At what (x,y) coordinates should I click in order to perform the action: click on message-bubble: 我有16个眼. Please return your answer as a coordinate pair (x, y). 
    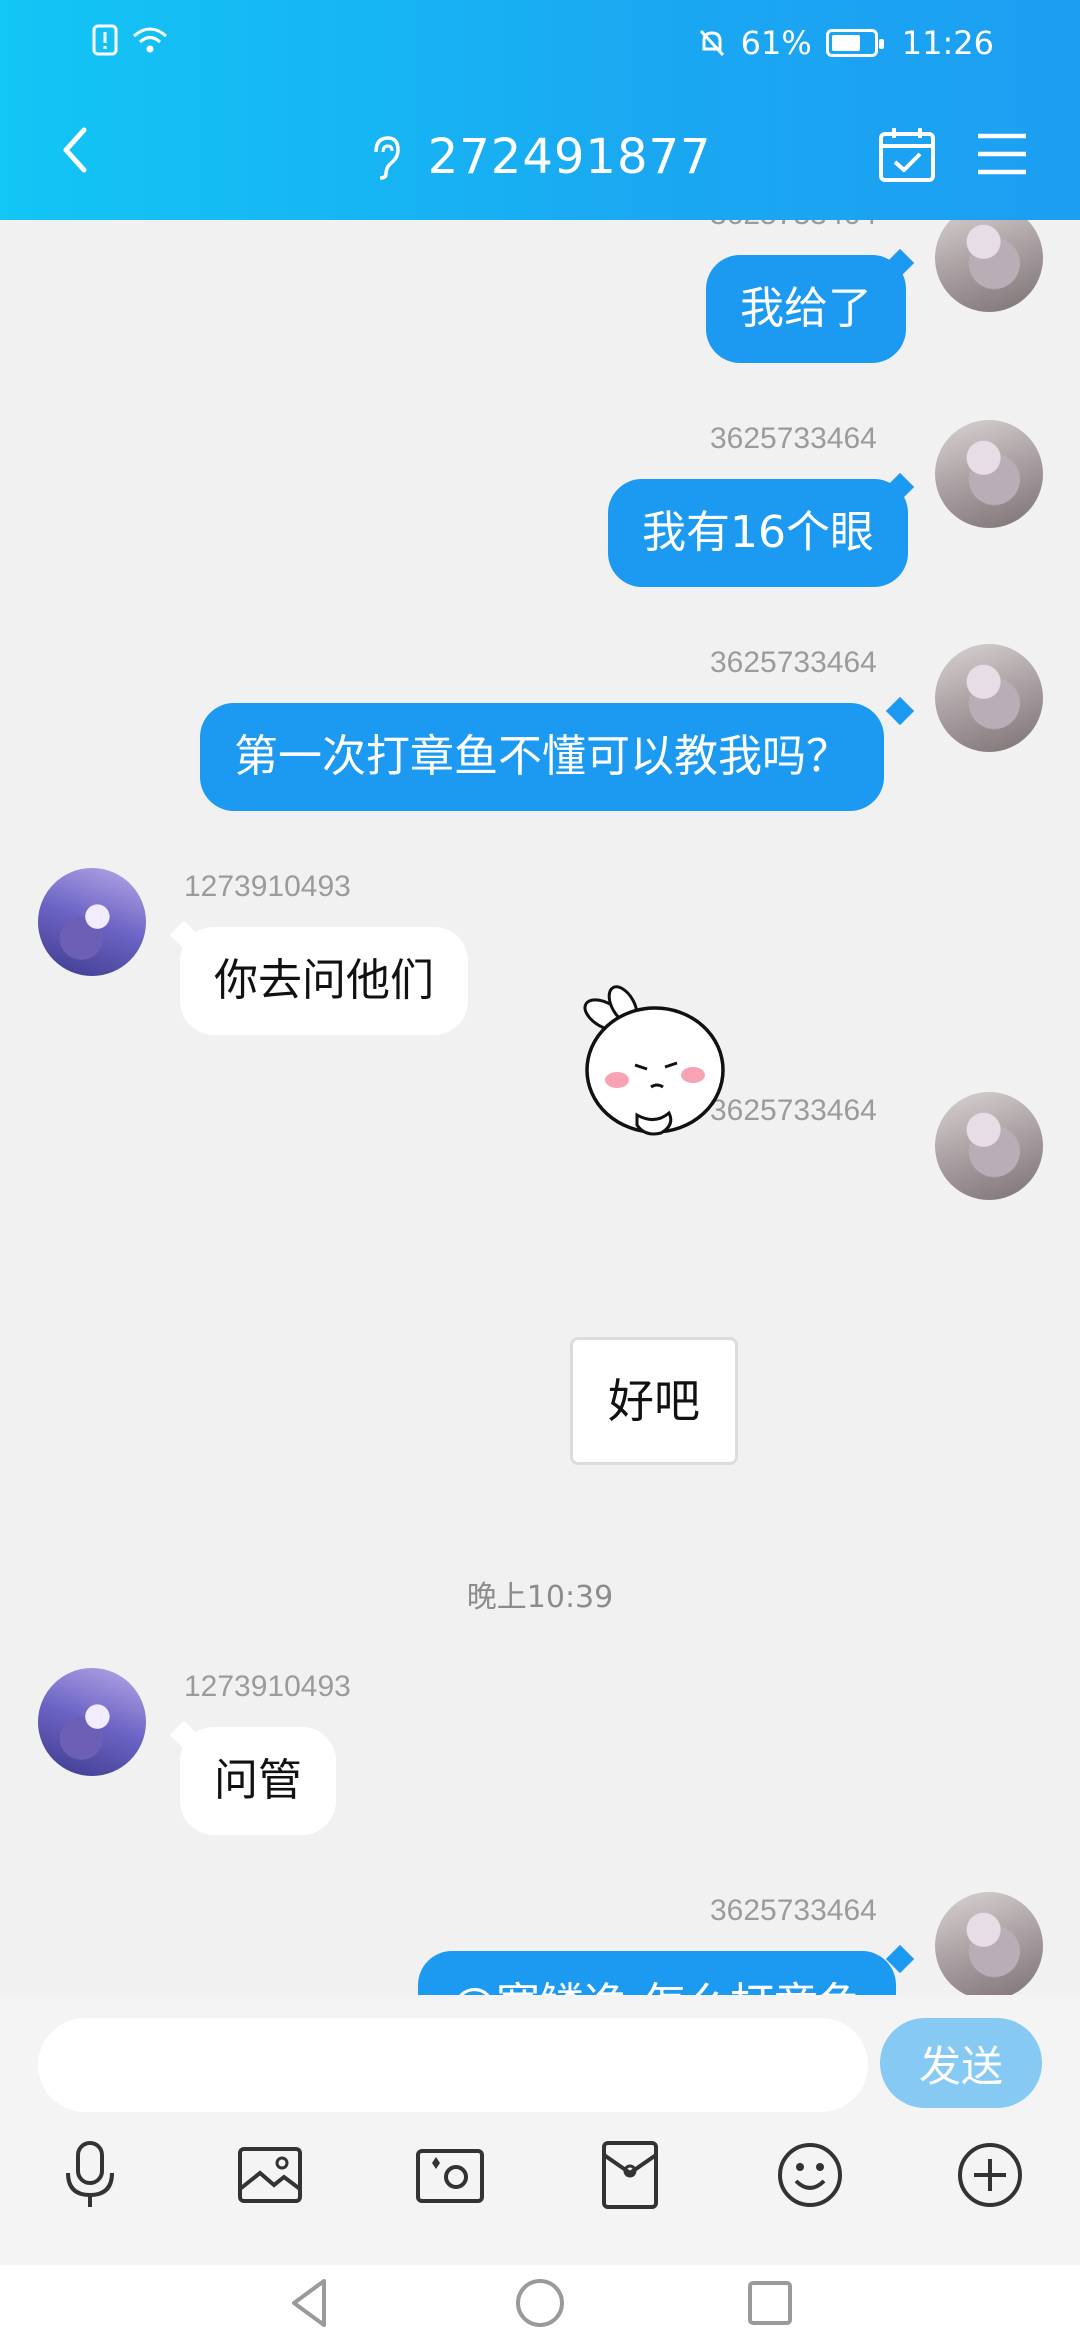
    Looking at the image, I should click on (758, 533).